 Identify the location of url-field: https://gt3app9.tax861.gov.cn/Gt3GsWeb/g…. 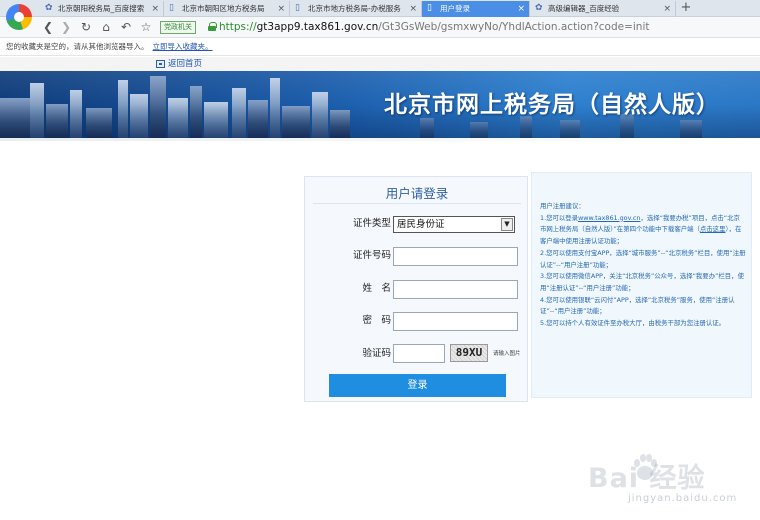
(434, 27).